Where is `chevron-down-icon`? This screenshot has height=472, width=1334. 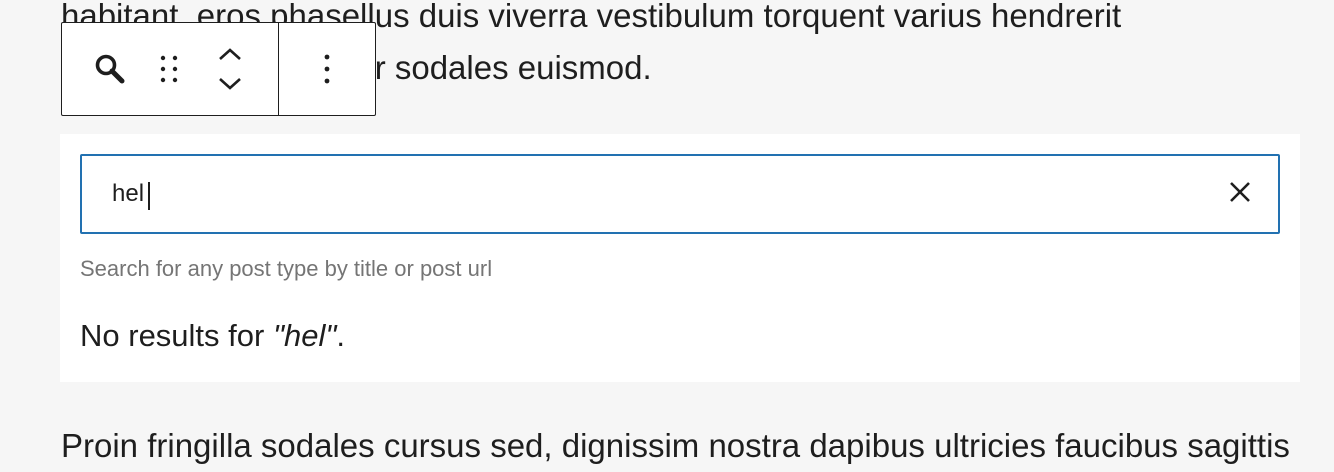
chevron-down-icon is located at coordinates (230, 84).